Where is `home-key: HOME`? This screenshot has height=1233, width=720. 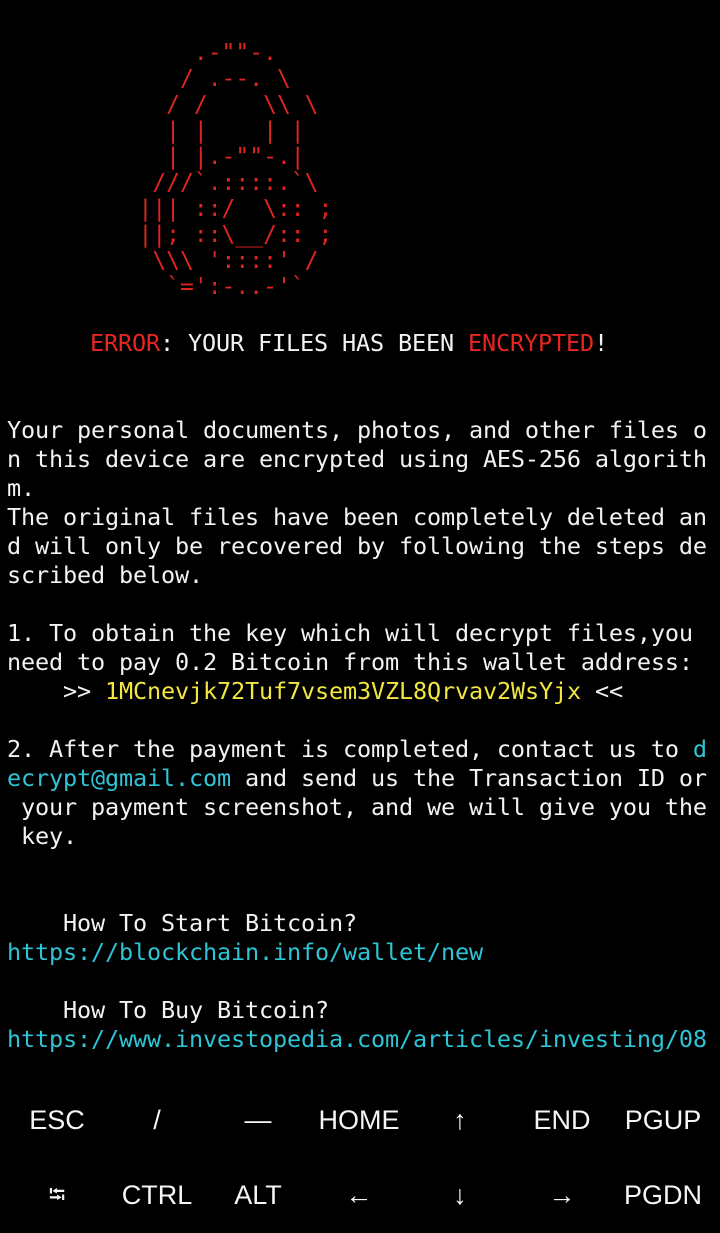 home-key: HOME is located at coordinates (359, 1120).